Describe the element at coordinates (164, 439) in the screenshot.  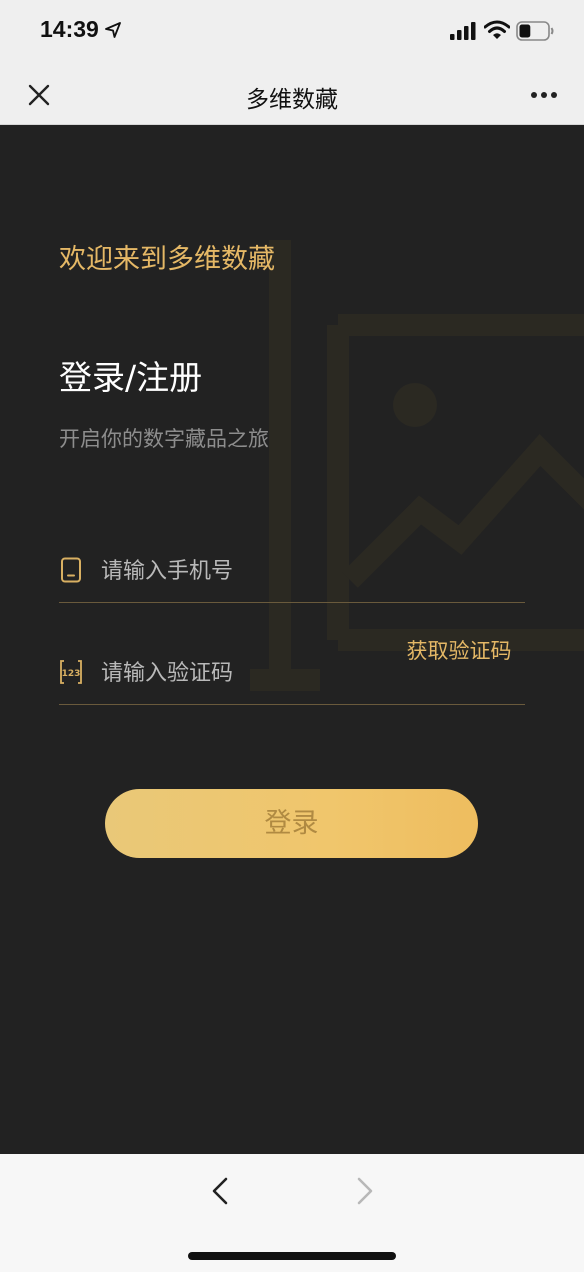
I see `login-subtitle: 开启你的数字藏品之旅` at that location.